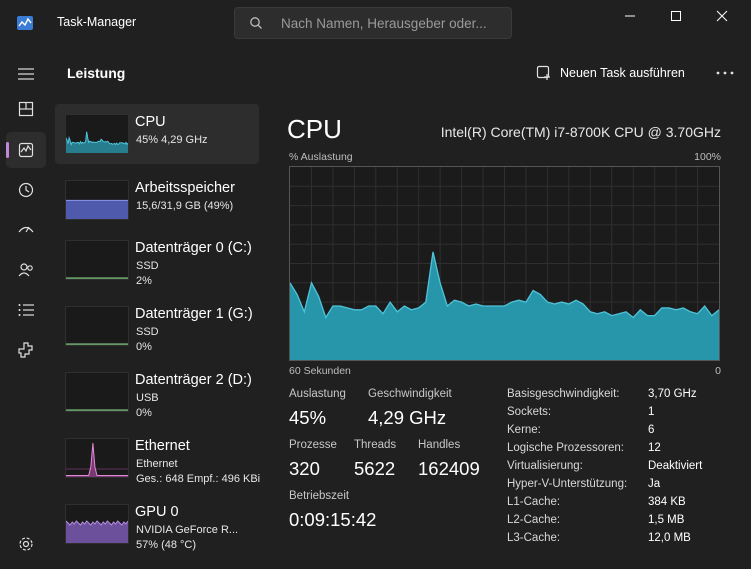 This screenshot has width=751, height=569. What do you see at coordinates (563, 394) in the screenshot?
I see `spec-label: Basisgeschwindigkeit:` at bounding box center [563, 394].